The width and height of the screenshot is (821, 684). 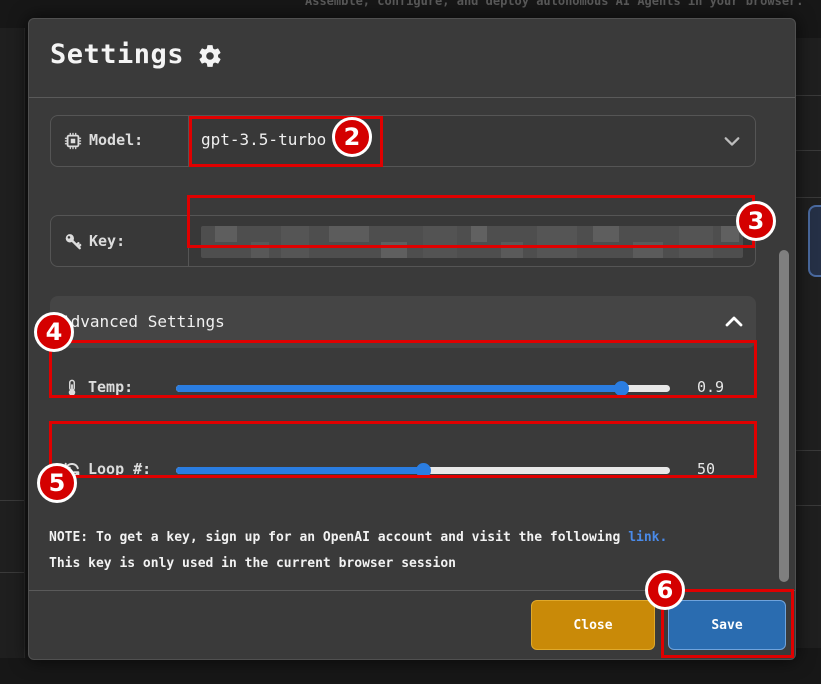 I want to click on annotation-badge: 5, so click(x=57, y=483).